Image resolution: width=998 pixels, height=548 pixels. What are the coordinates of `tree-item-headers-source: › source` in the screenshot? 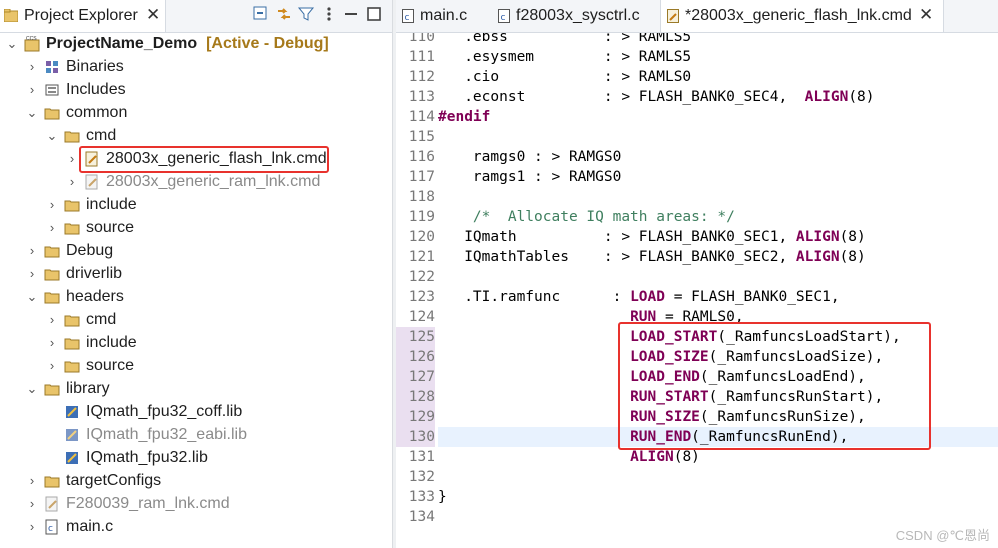 It's located at (196, 366).